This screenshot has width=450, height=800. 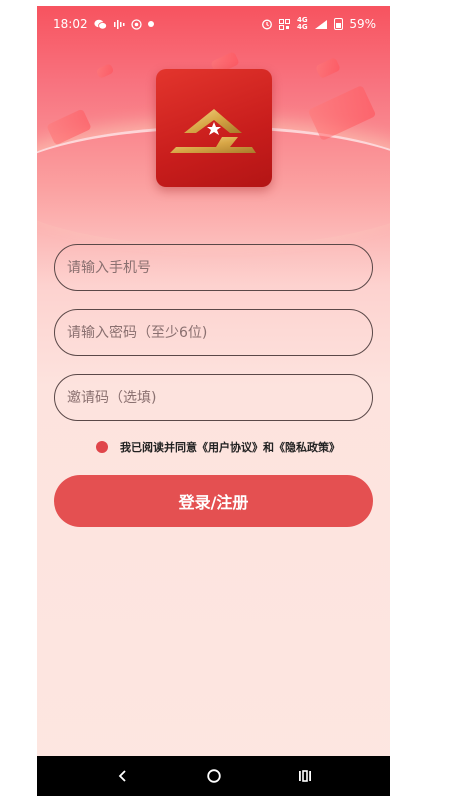 I want to click on privacy-policy-link: 《隐私政策》, so click(x=307, y=447).